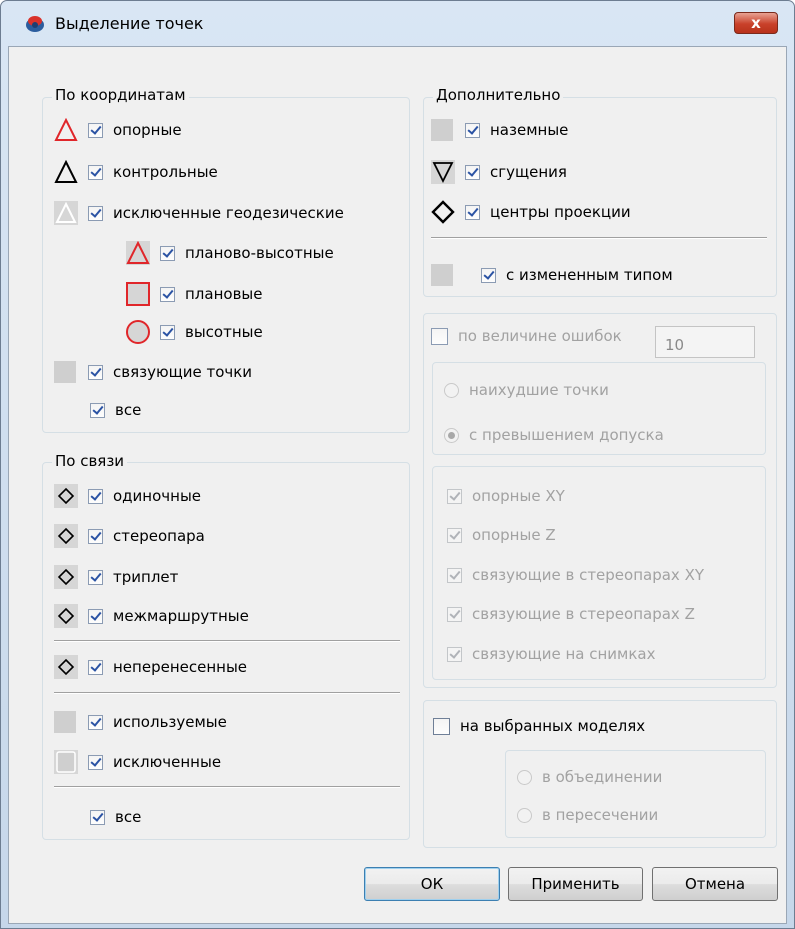 The width and height of the screenshot is (795, 929). What do you see at coordinates (540, 336) in the screenshot?
I see `errors-label: по величине ошибок` at bounding box center [540, 336].